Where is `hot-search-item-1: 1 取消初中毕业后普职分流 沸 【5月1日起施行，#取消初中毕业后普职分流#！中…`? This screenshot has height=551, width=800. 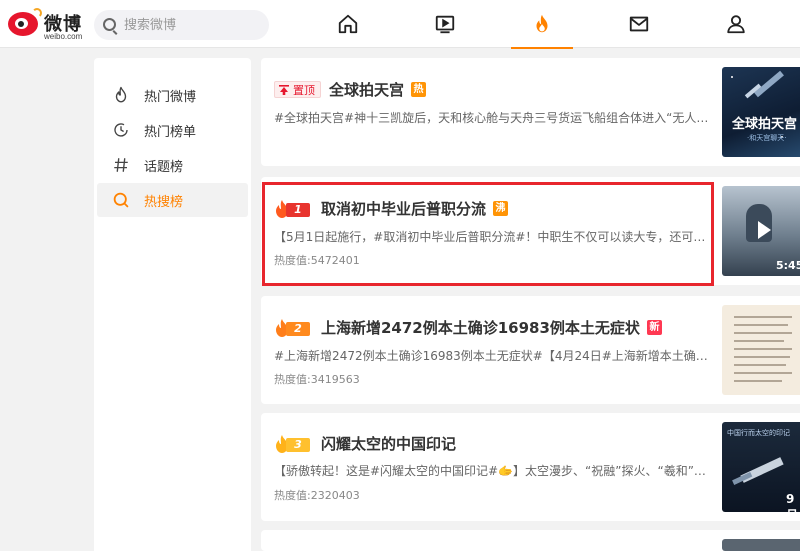 hot-search-item-1: 1 取消初中毕业后普职分流 沸 【5月1日起施行，#取消初中毕业后普职分流#！中… is located at coordinates (530, 231).